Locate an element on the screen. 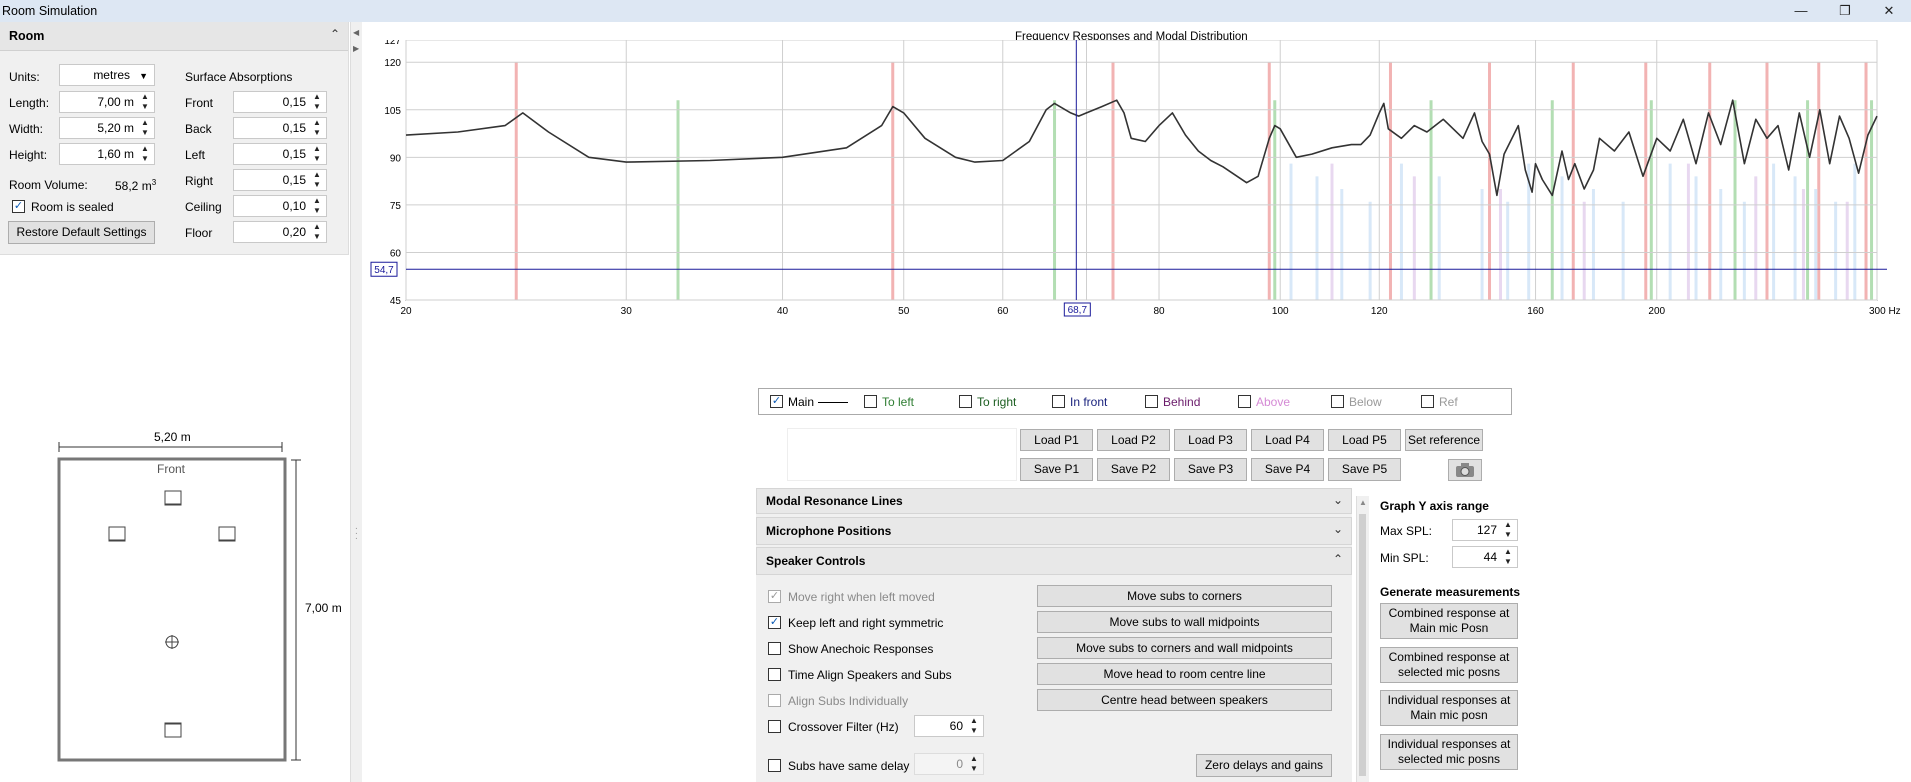 The width and height of the screenshot is (1911, 782). speaker-controls-section: Speaker Controls ⌃ is located at coordinates (1054, 561).